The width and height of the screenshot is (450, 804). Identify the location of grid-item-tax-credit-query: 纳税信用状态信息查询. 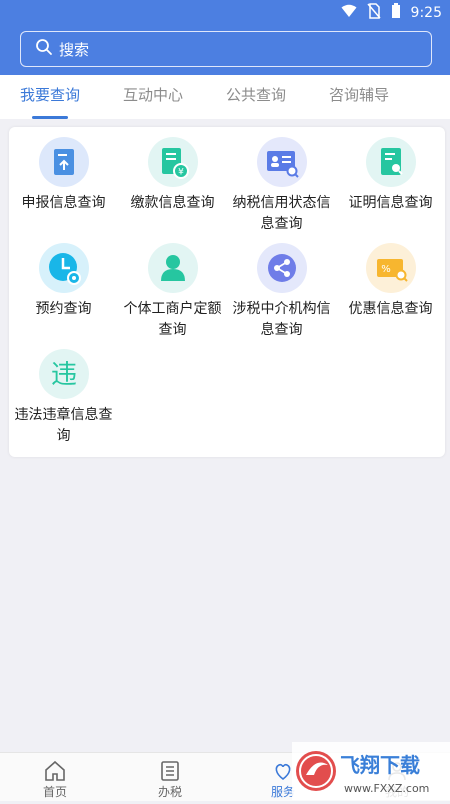
(281, 186).